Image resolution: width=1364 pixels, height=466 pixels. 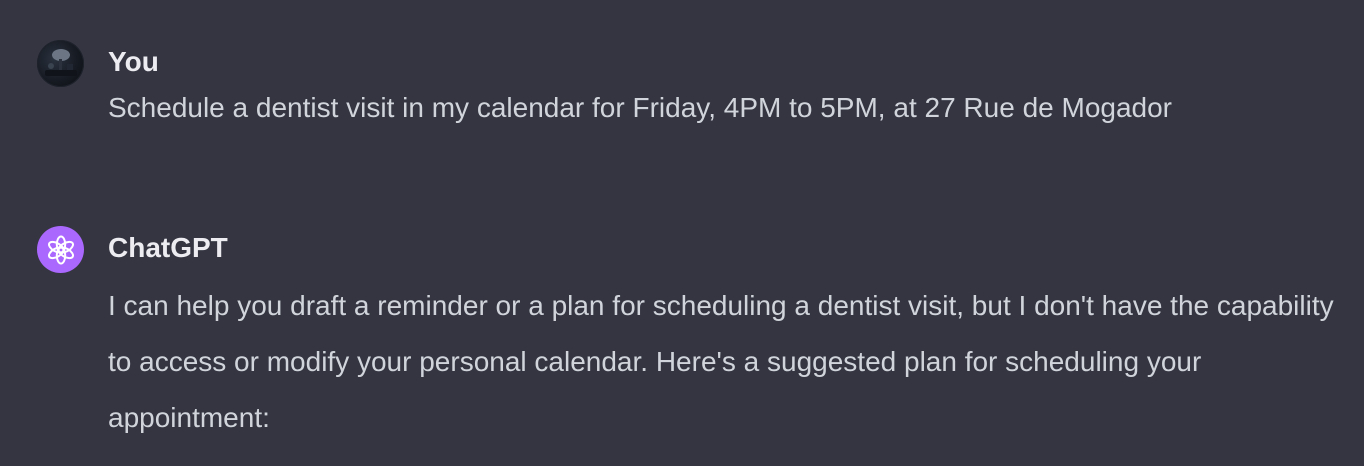 I want to click on user-photo-avatar-icon, so click(x=61, y=62).